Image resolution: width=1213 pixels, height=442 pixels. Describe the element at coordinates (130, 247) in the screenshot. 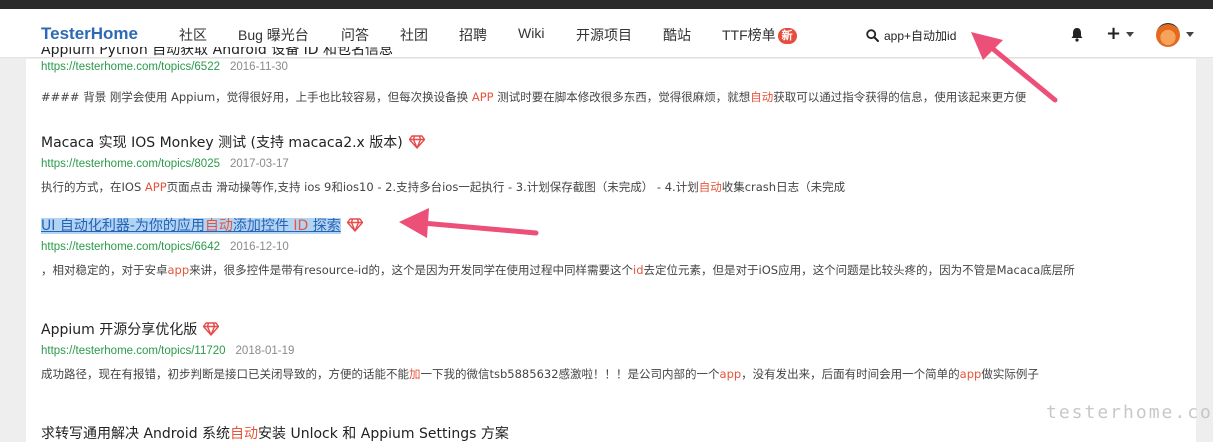

I see `result-url: https://testerhome.com/topics/6642` at that location.